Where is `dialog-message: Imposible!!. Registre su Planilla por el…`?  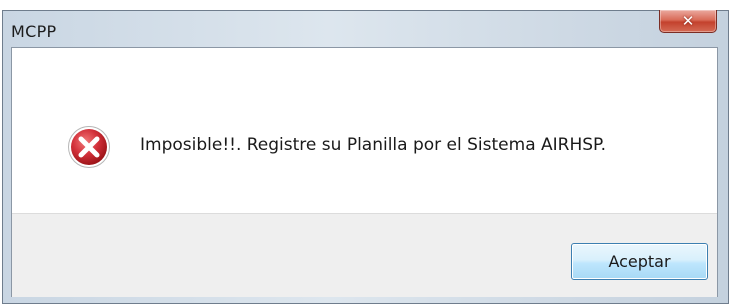 dialog-message: Imposible!!. Registre su Planilla por el… is located at coordinates (373, 145).